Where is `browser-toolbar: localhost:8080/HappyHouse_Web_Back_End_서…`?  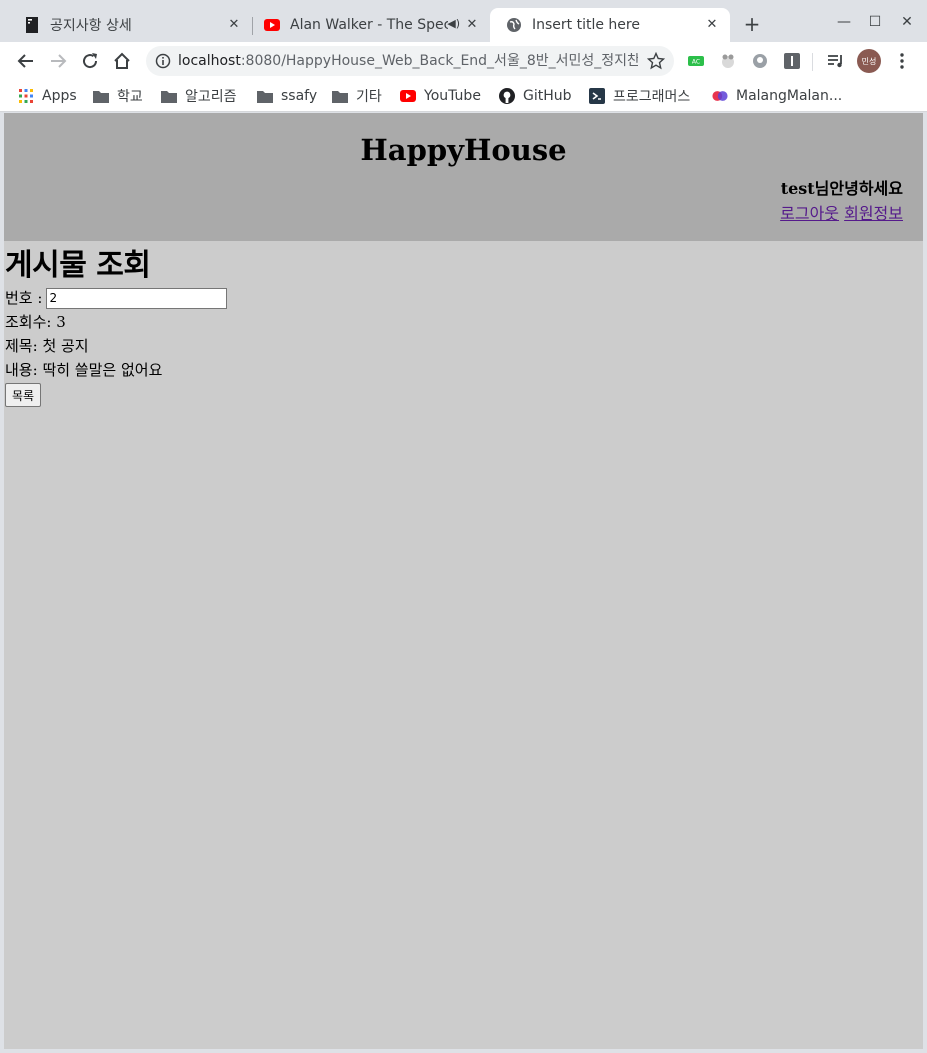 browser-toolbar: localhost:8080/HappyHouse_Web_Back_End_서… is located at coordinates (463, 61).